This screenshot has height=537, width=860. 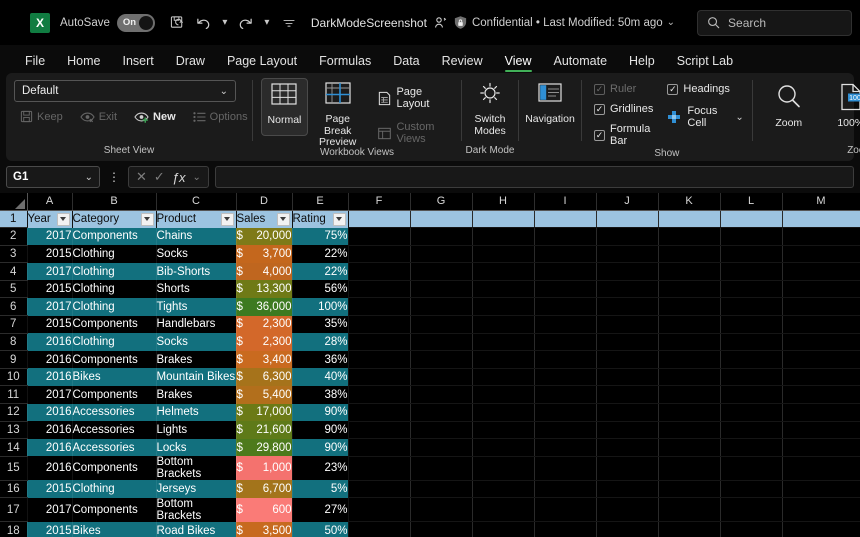 What do you see at coordinates (155, 117) in the screenshot?
I see `new-sheet-view-button: New` at bounding box center [155, 117].